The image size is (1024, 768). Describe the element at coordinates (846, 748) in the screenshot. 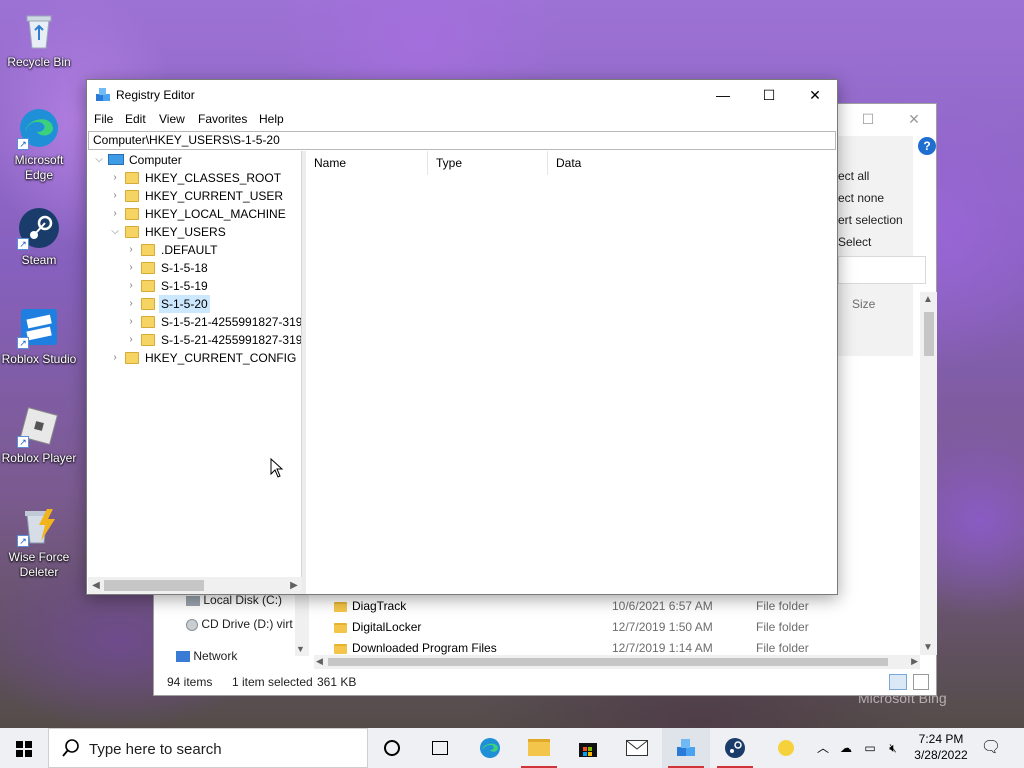

I see `onedrive-icon: ☁` at that location.